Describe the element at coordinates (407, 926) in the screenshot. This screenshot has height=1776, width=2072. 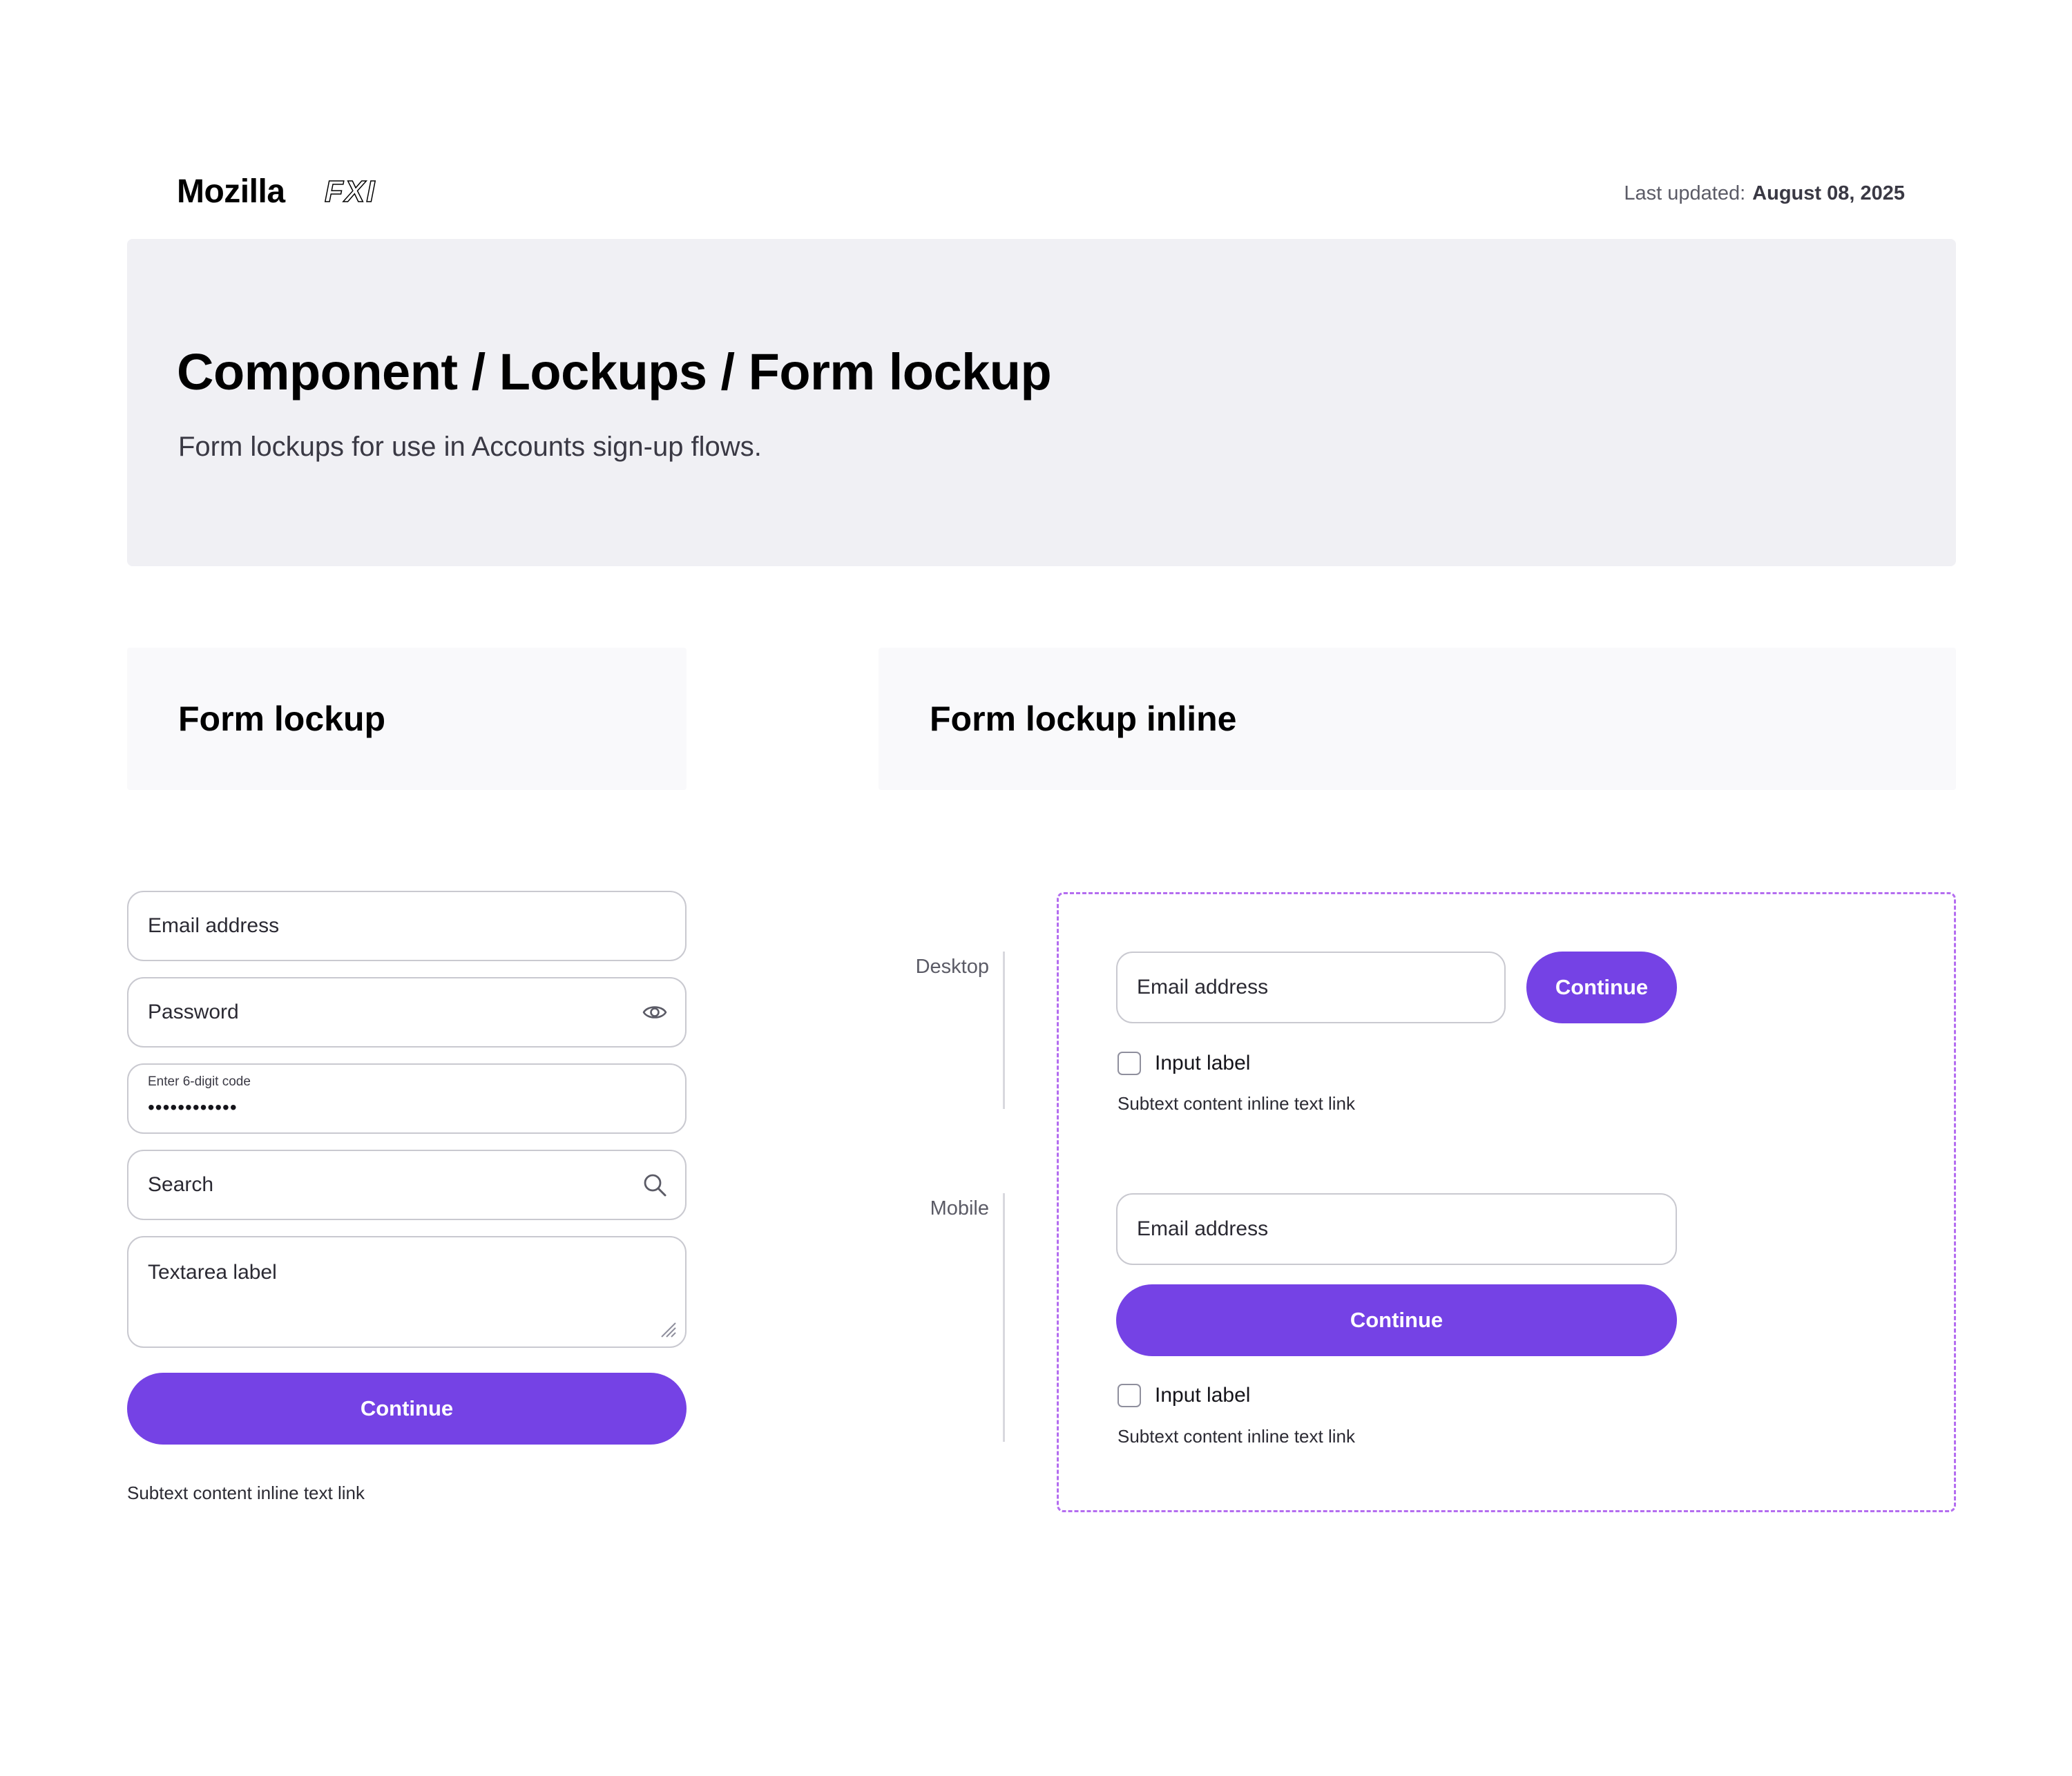
I see `email-field: Email address` at that location.